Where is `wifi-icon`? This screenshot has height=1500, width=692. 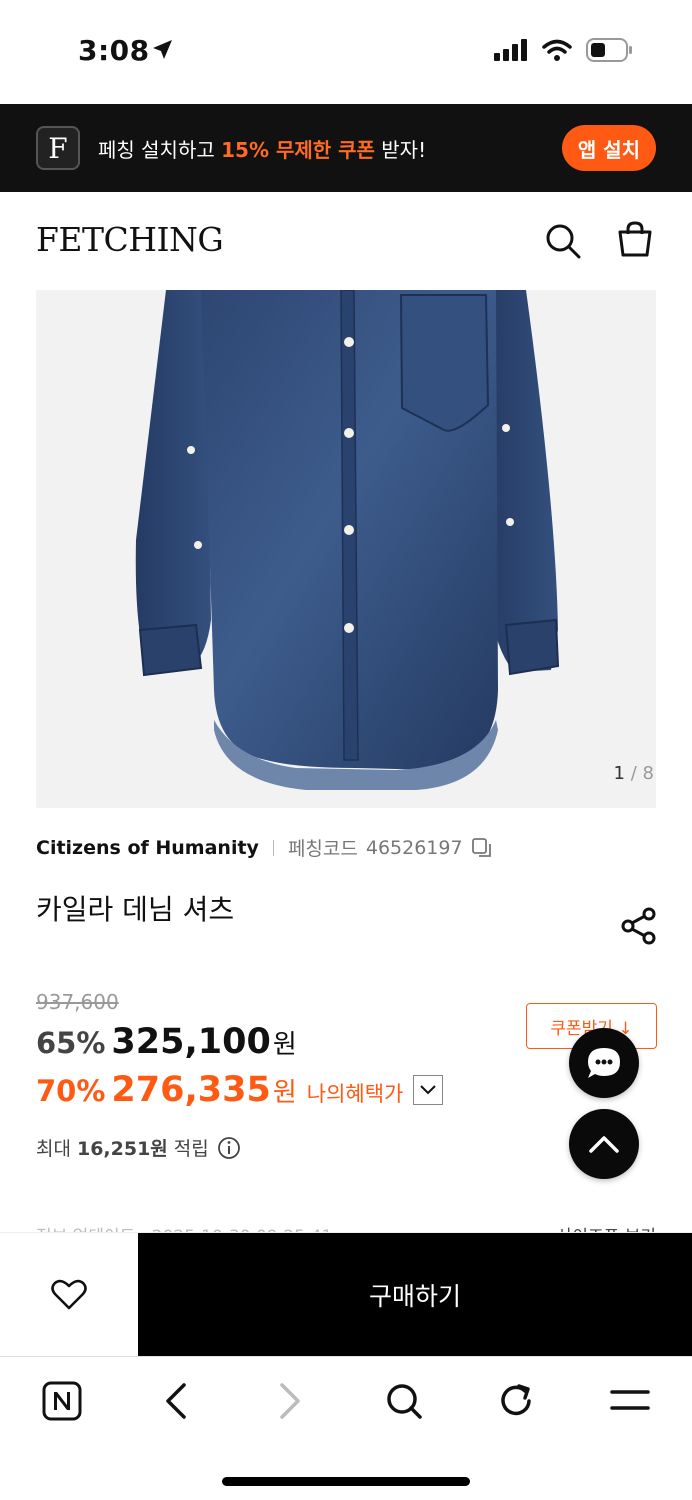
wifi-icon is located at coordinates (557, 50).